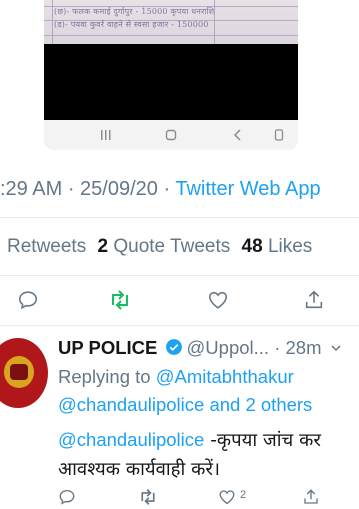 Image resolution: width=359 pixels, height=509 pixels. I want to click on embedded-image-redacted, so click(171, 82).